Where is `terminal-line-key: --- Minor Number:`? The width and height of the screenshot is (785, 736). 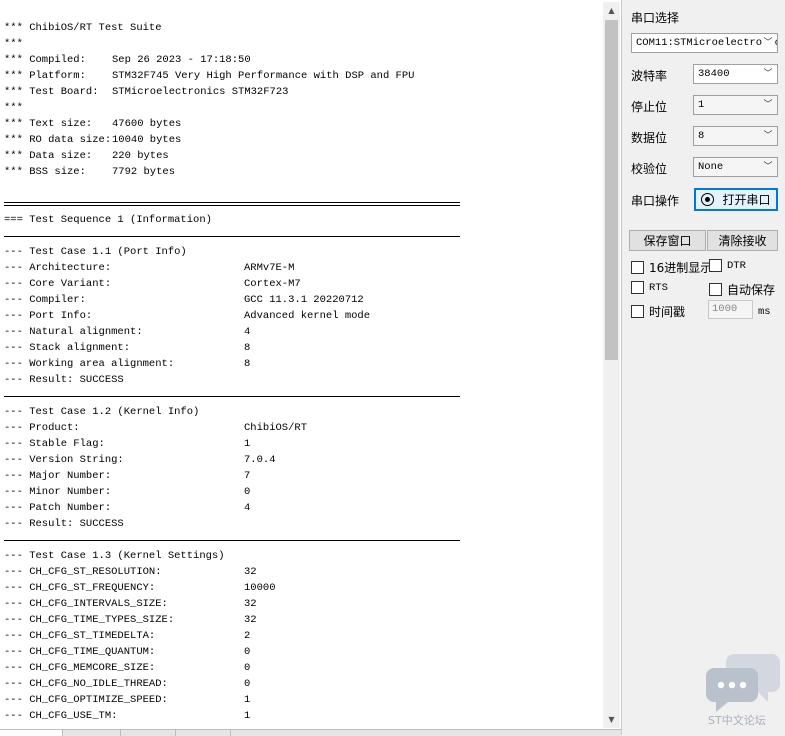
terminal-line-key: --- Minor Number: is located at coordinates (58, 492).